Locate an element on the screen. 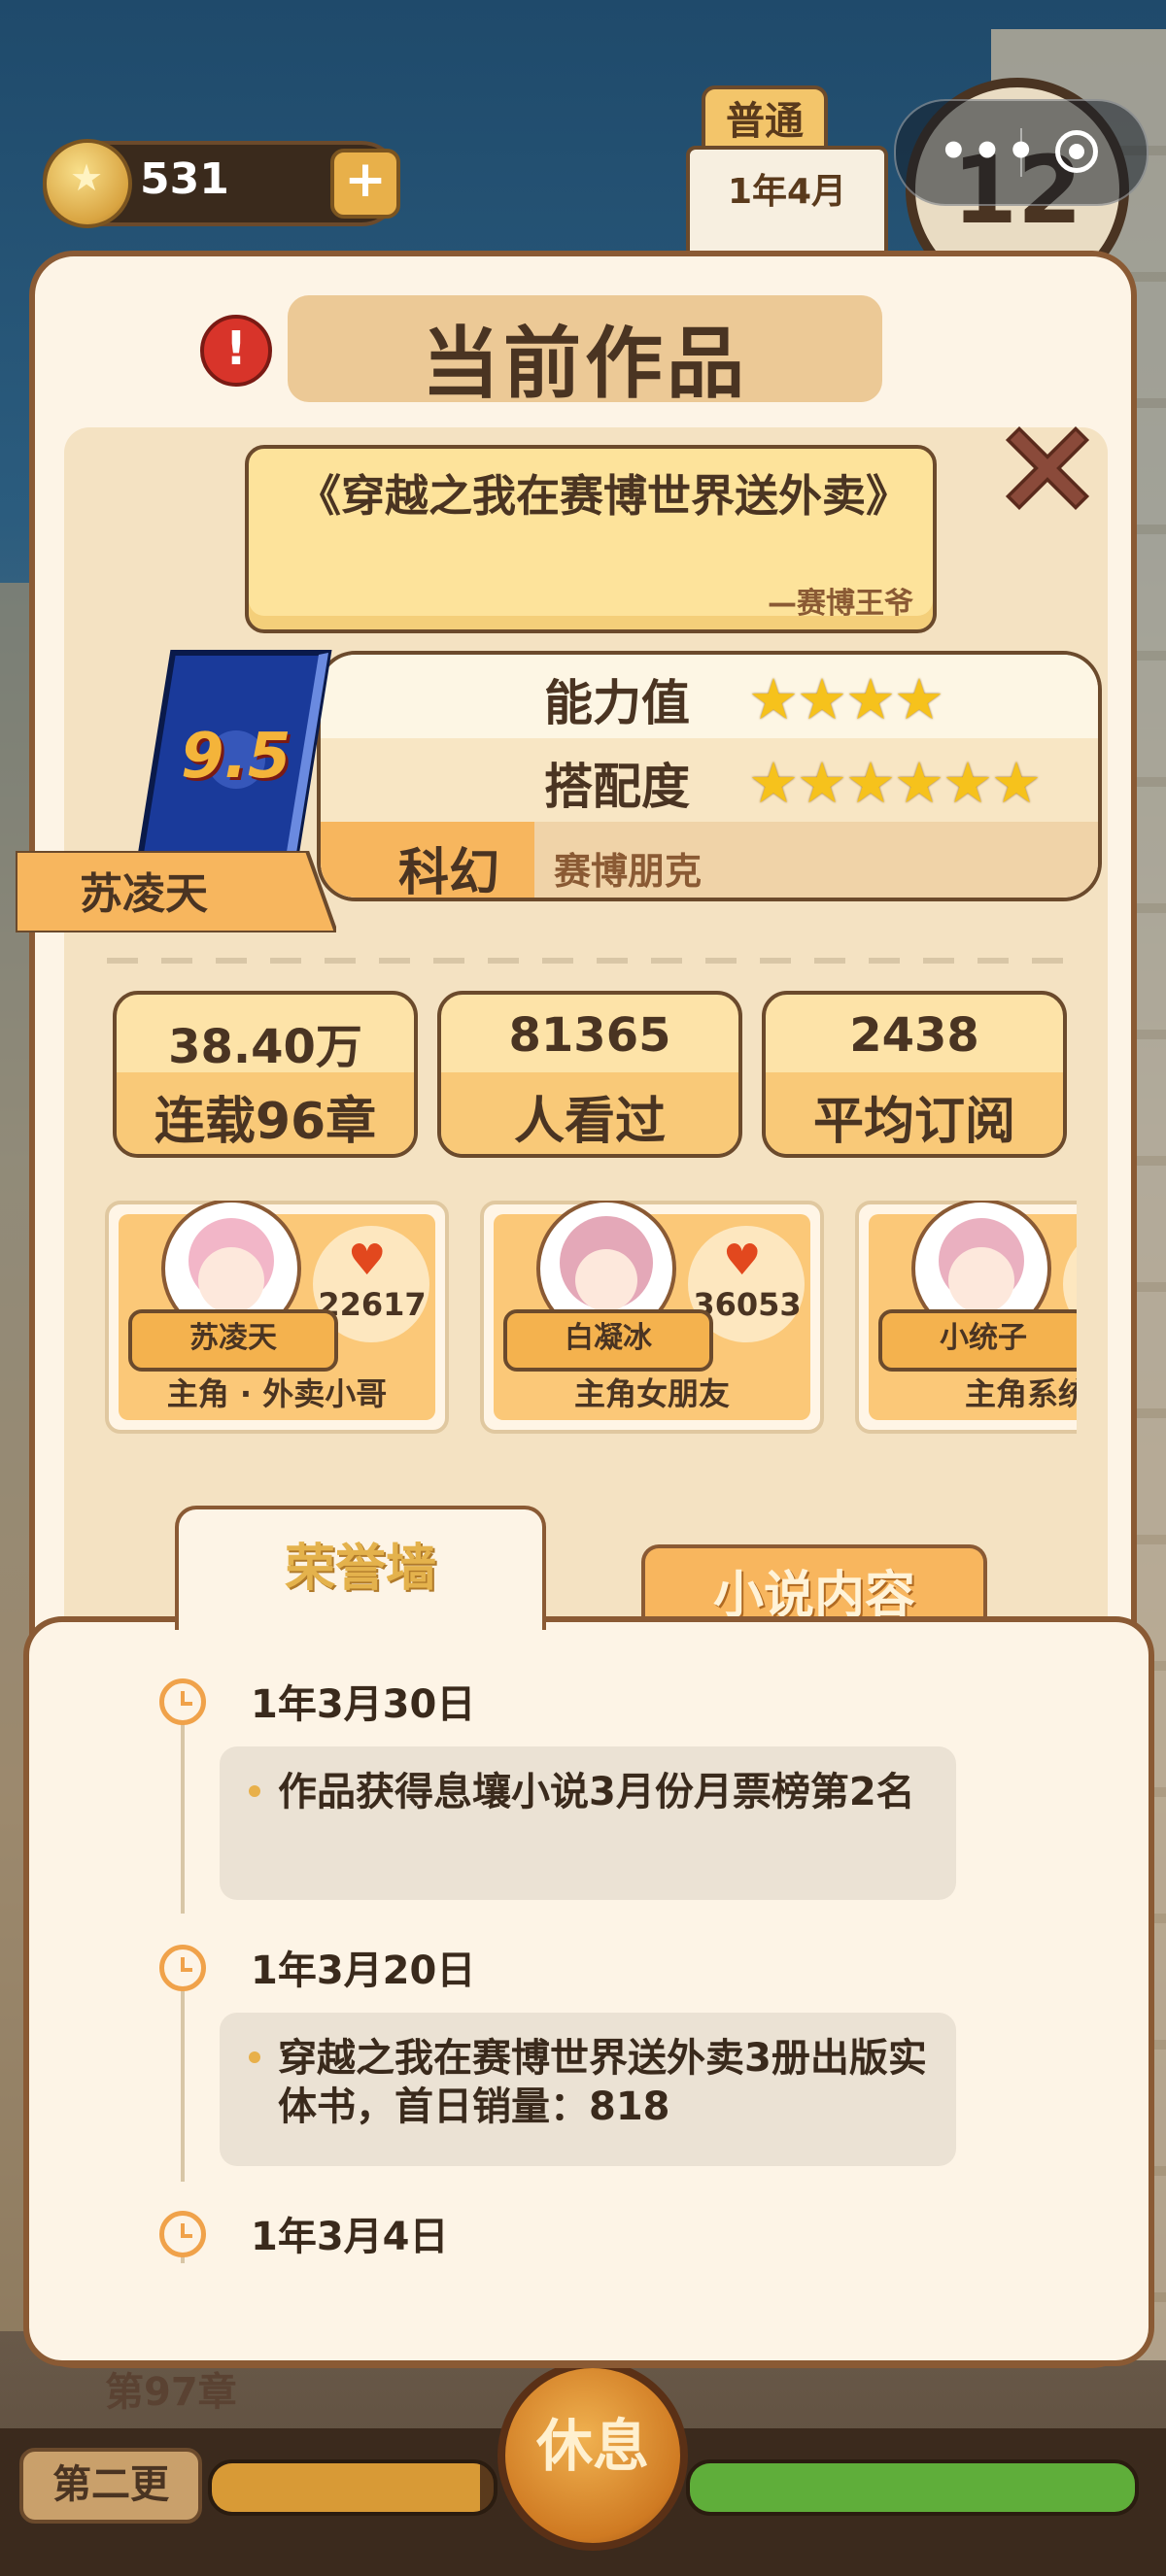 Image resolution: width=1166 pixels, height=2576 pixels. stat-label: 连载96章 is located at coordinates (265, 1122).